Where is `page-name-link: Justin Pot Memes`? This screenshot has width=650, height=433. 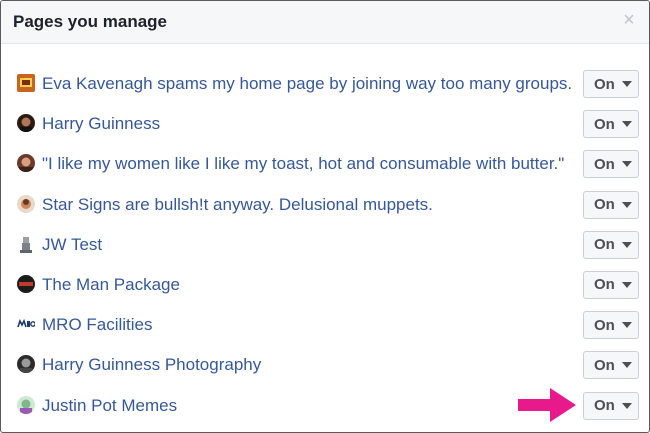 page-name-link: Justin Pot Memes is located at coordinates (109, 406).